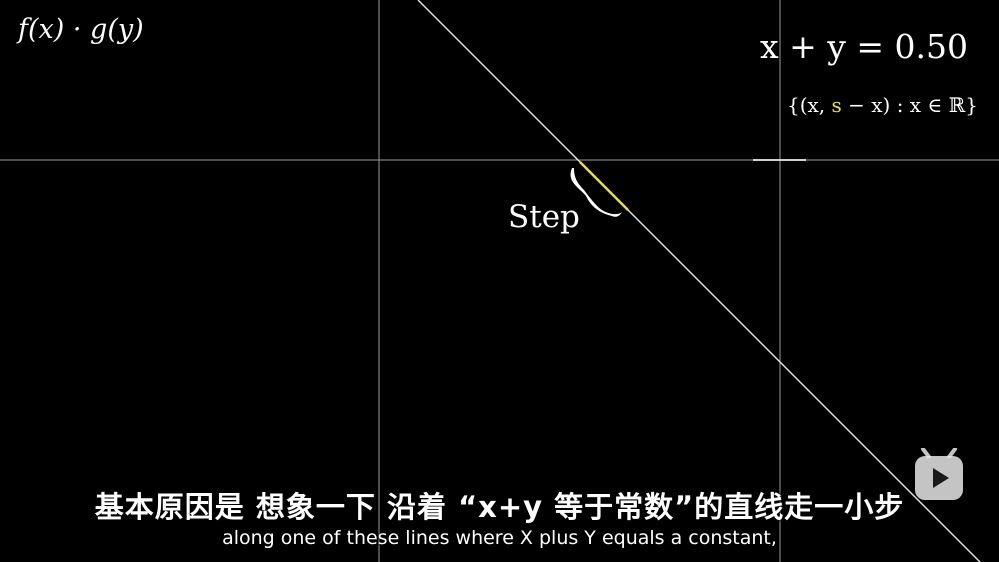 Image resolution: width=999 pixels, height=562 pixels. I want to click on badge-ears-icon, so click(939, 453).